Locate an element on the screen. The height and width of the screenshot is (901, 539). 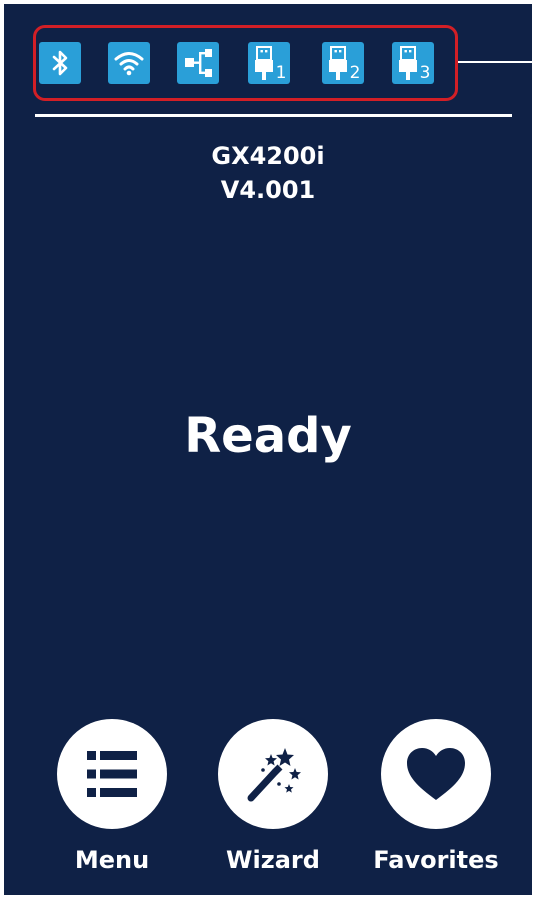
wifi-icon is located at coordinates (129, 63).